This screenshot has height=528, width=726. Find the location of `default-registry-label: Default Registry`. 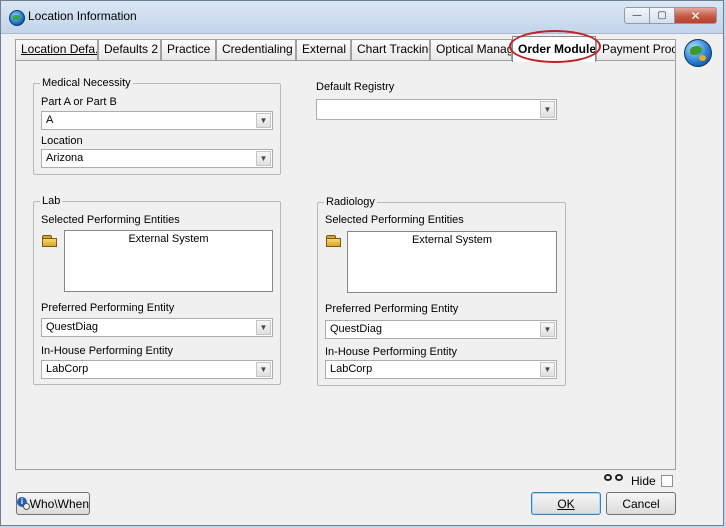

default-registry-label: Default Registry is located at coordinates (355, 87).